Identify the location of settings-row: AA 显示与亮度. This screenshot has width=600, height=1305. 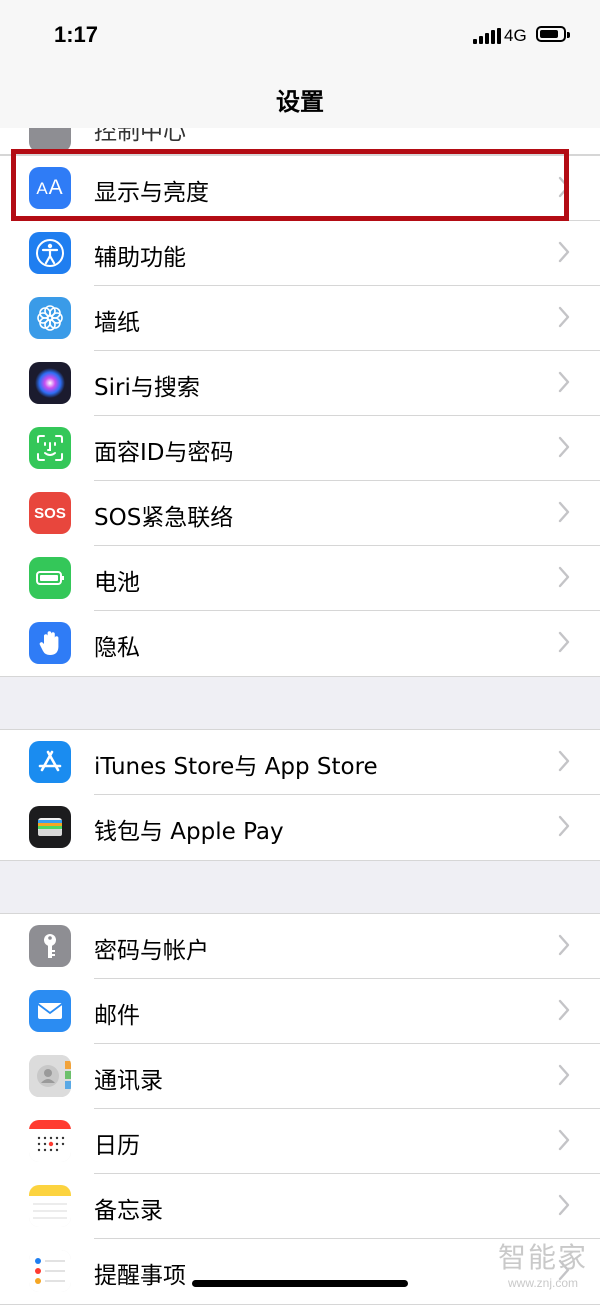
(300, 188).